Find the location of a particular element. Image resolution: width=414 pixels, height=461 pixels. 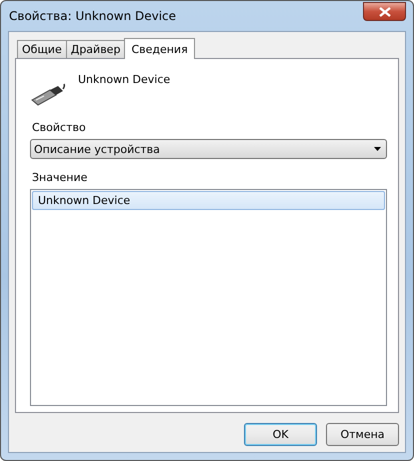

tab: Сведения is located at coordinates (159, 48).